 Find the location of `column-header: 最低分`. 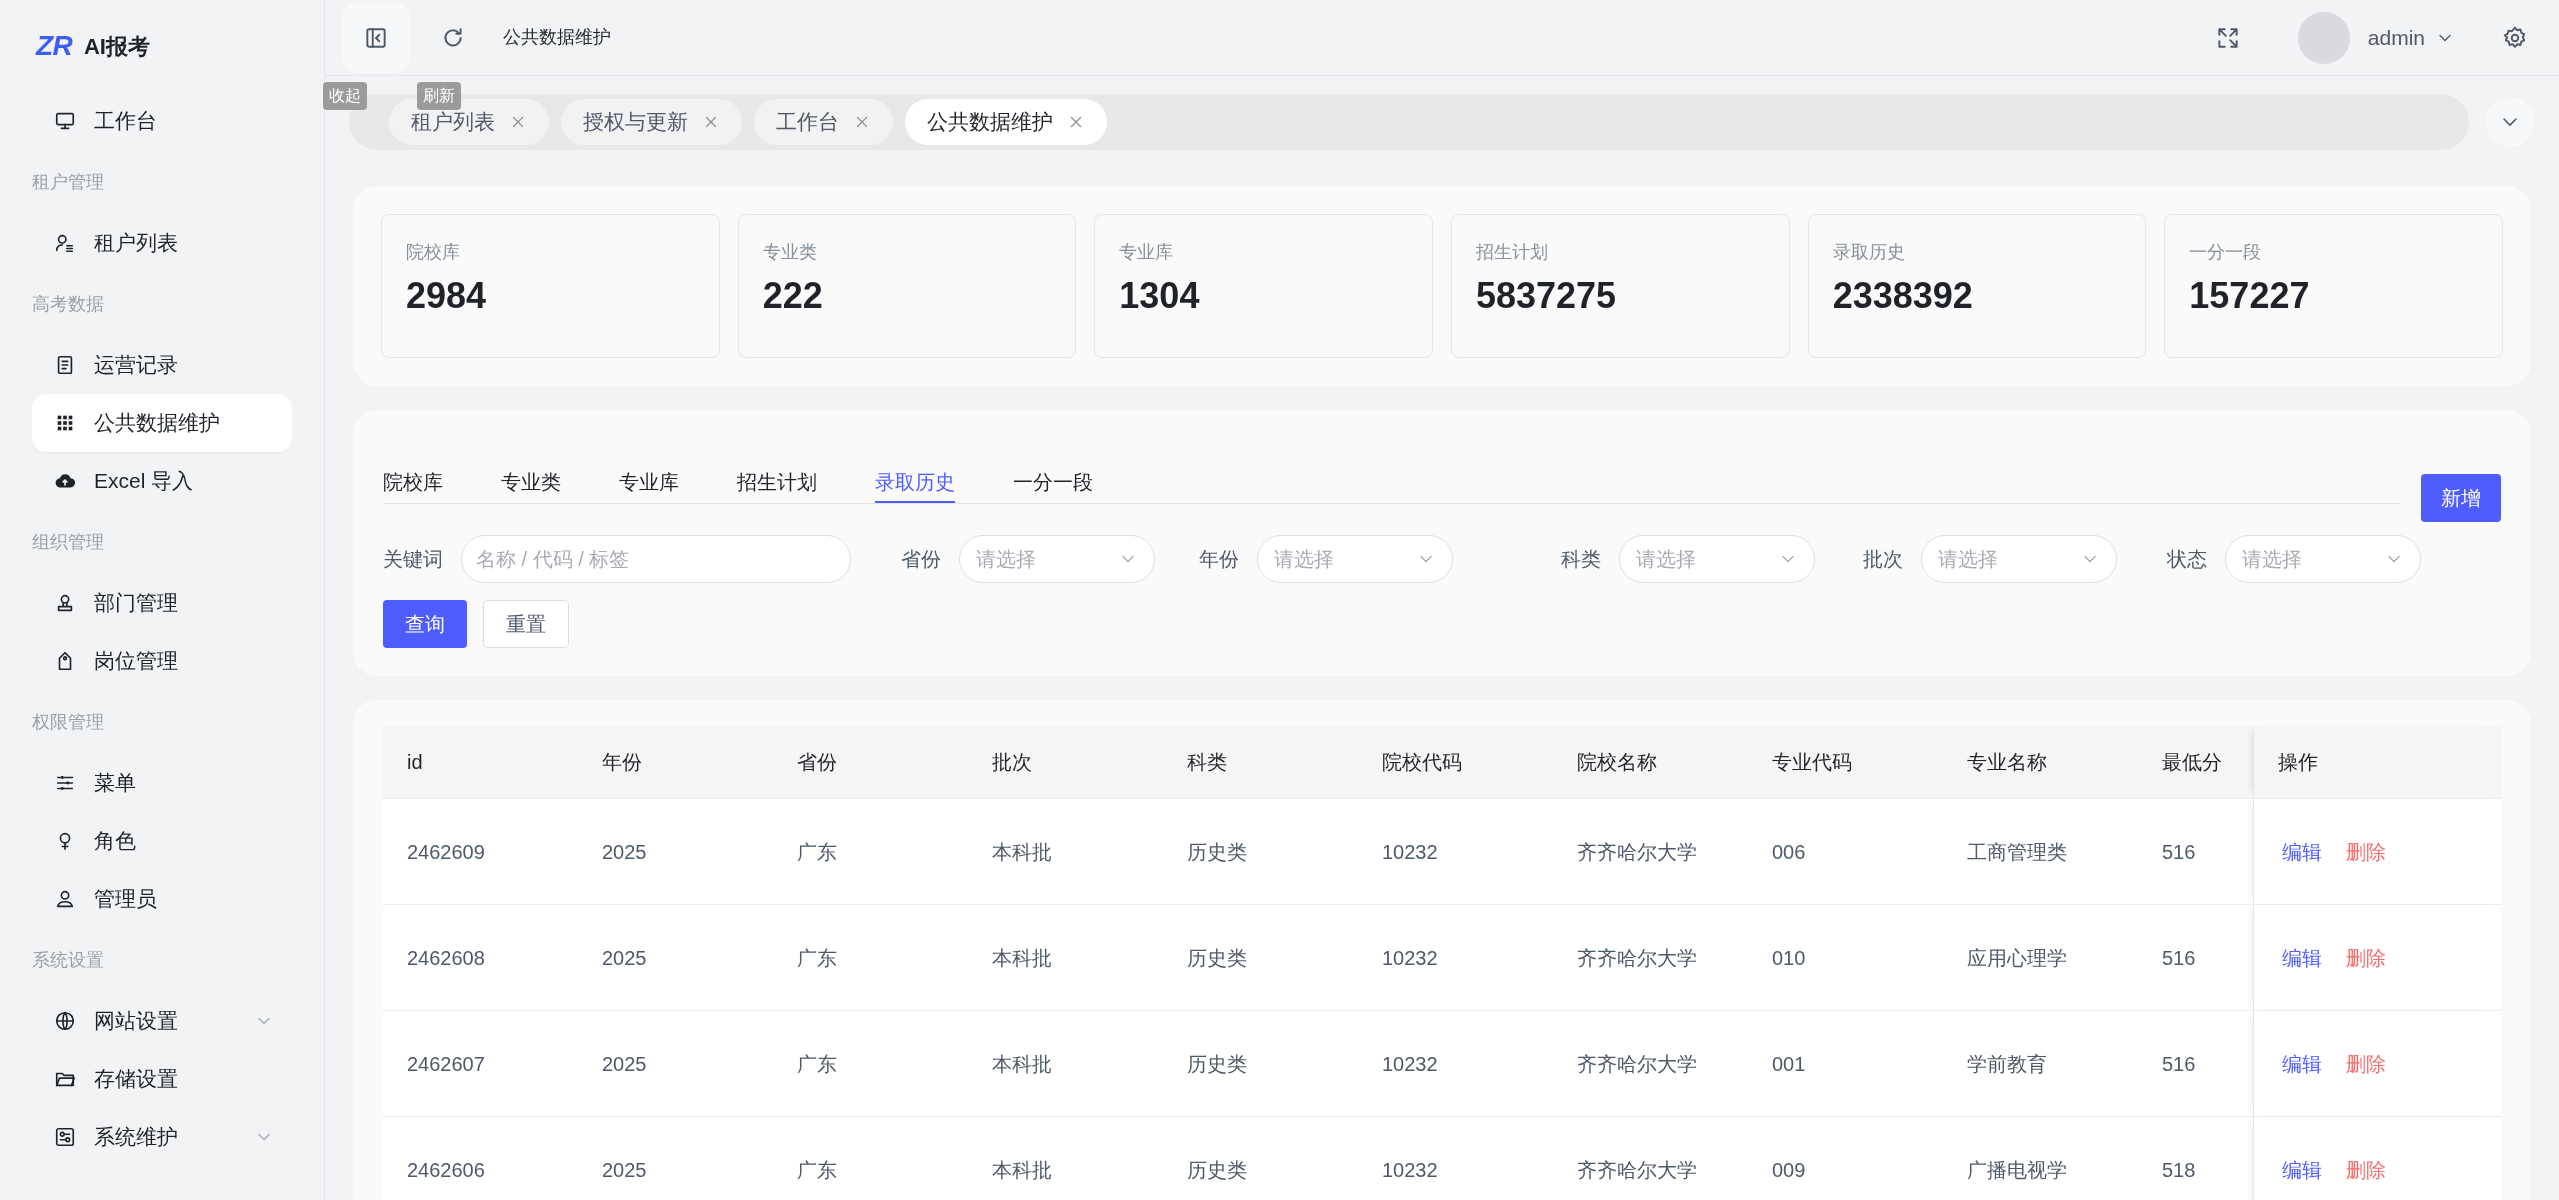

column-header: 最低分 is located at coordinates (2192, 762).